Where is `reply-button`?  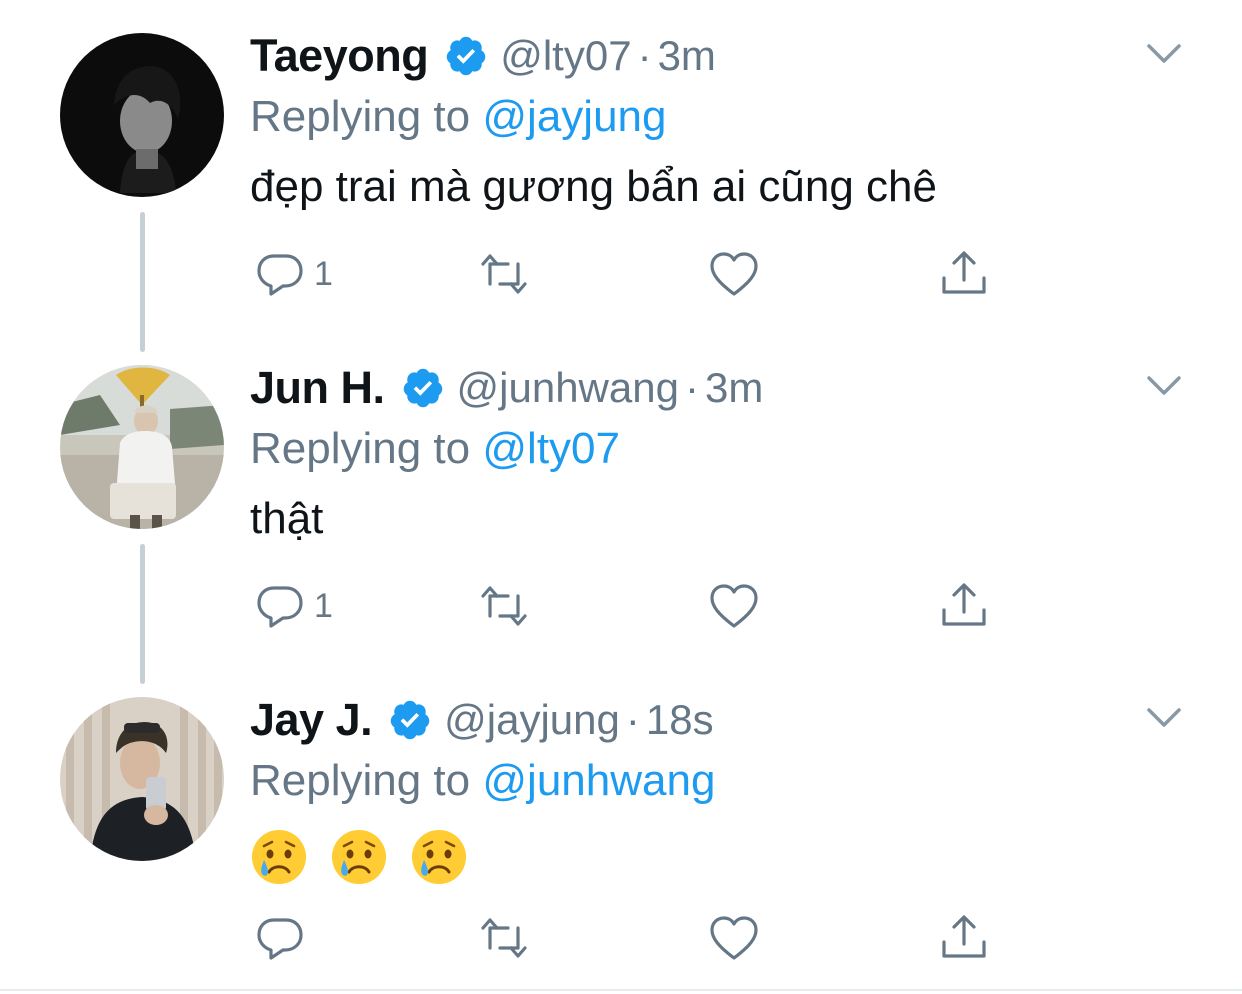
reply-button is located at coordinates (284, 938).